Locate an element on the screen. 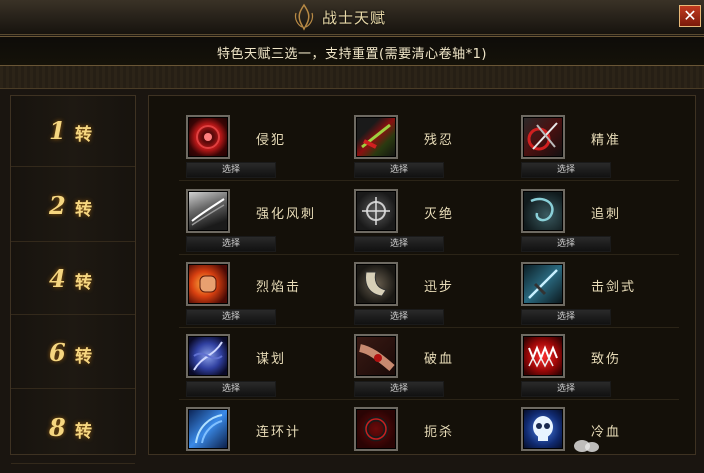  emblem-icon is located at coordinates (304, 17).